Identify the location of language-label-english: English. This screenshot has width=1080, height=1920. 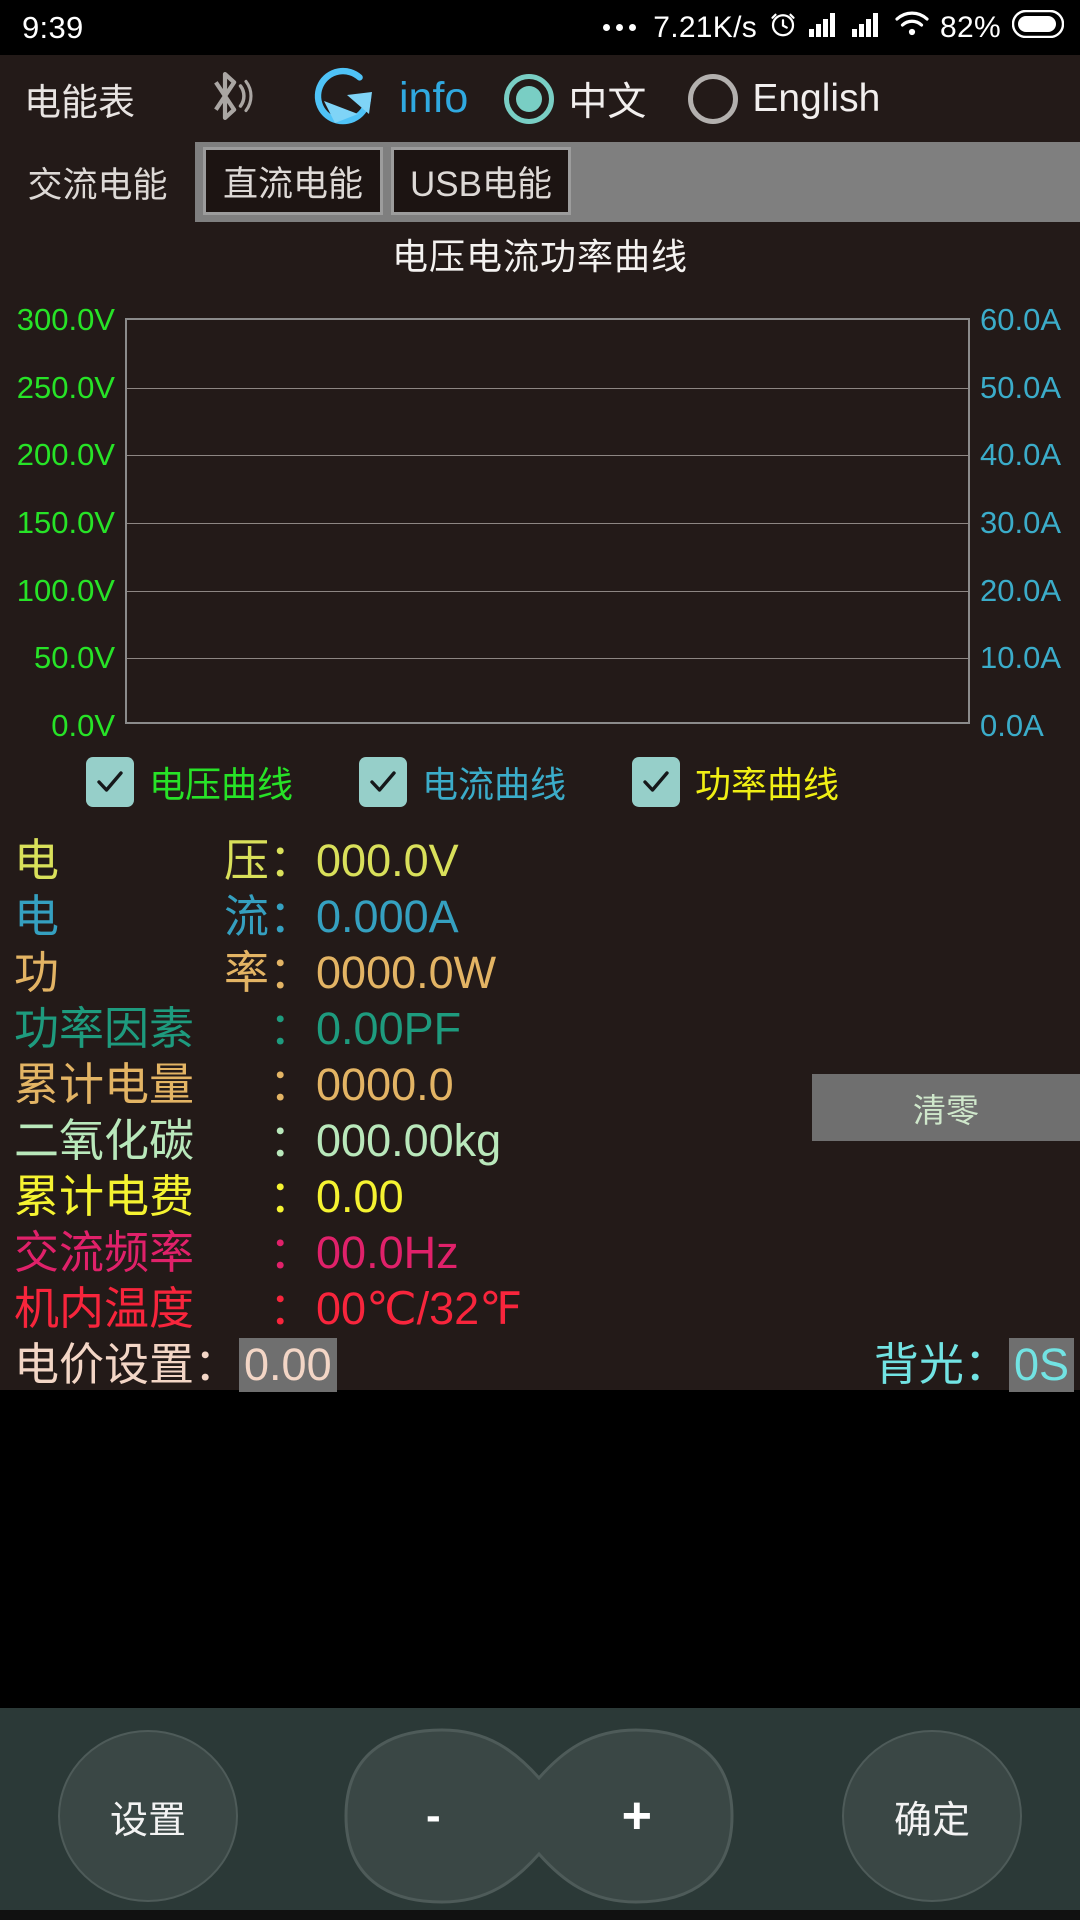
(816, 98).